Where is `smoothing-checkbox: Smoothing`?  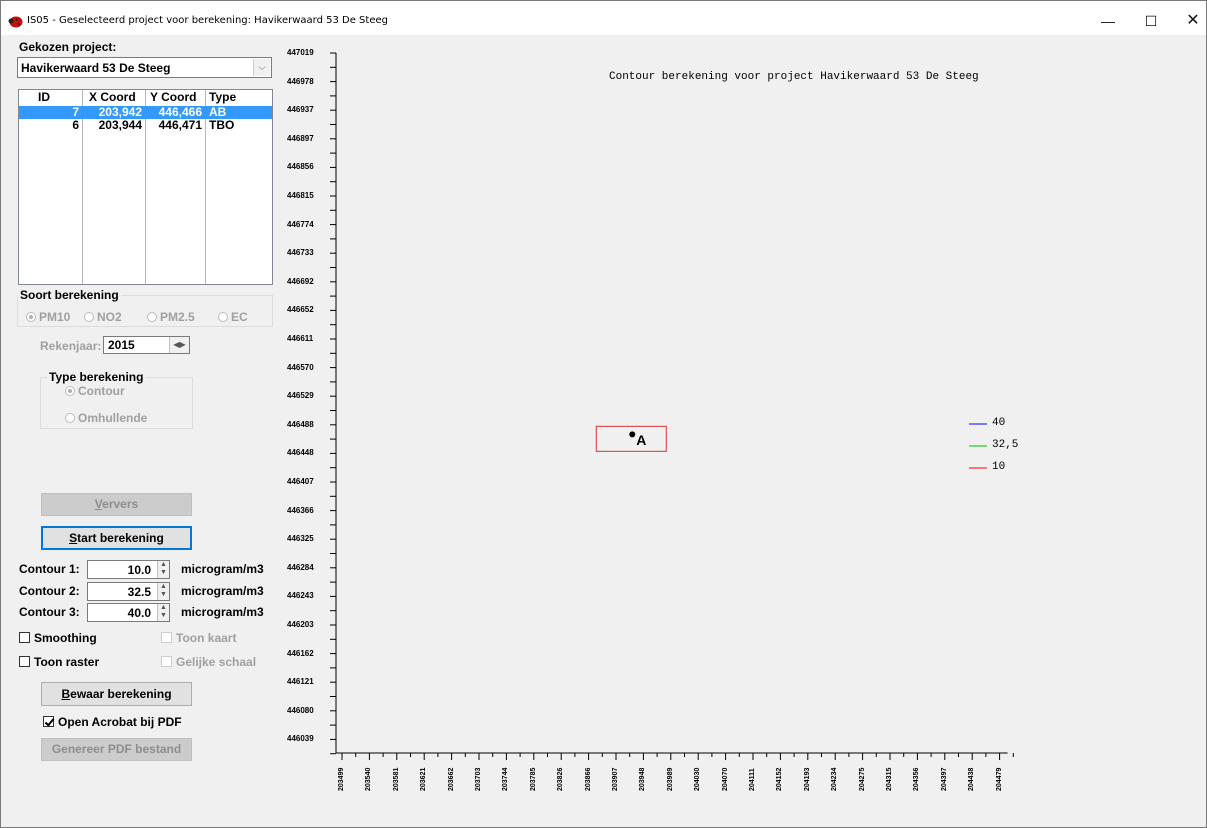 smoothing-checkbox: Smoothing is located at coordinates (58, 638).